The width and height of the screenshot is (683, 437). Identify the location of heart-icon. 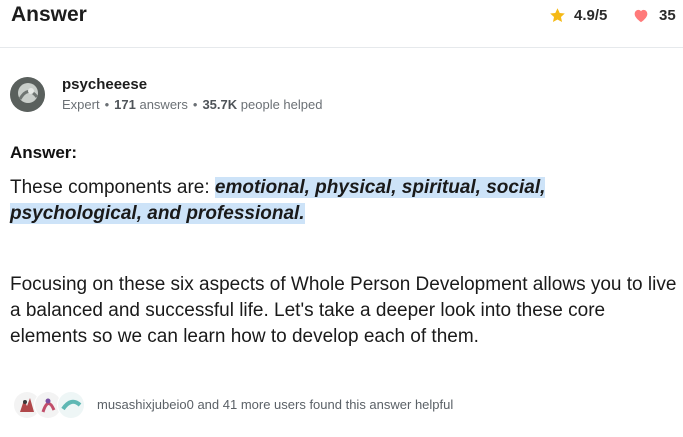
(641, 16).